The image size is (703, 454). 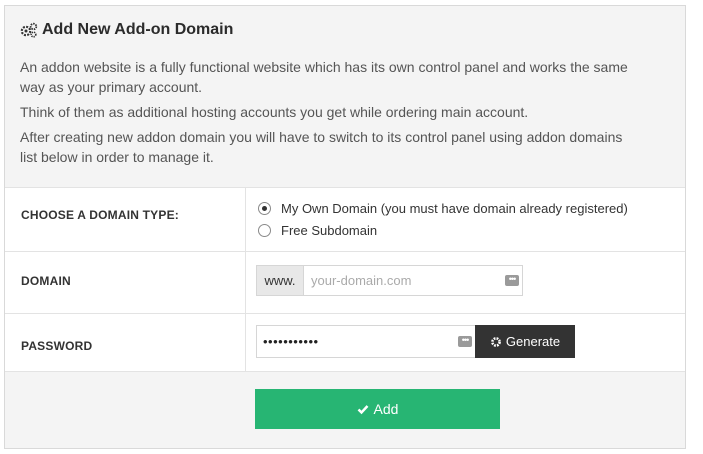 What do you see at coordinates (366, 341) in the screenshot?
I see `password-input: •••••••••••` at bounding box center [366, 341].